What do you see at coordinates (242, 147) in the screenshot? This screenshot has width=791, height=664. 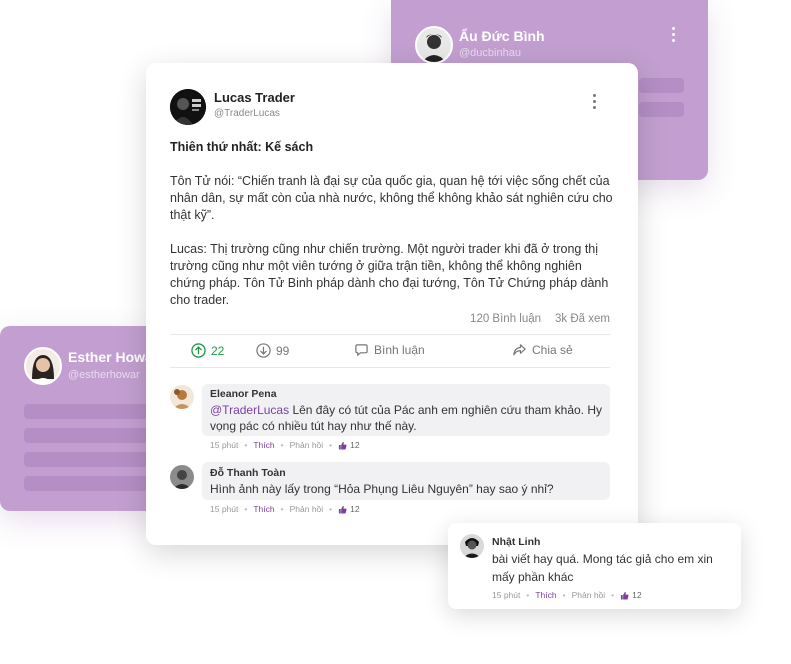 I see `post-title: Thiên thứ nhất: Kế sách` at bounding box center [242, 147].